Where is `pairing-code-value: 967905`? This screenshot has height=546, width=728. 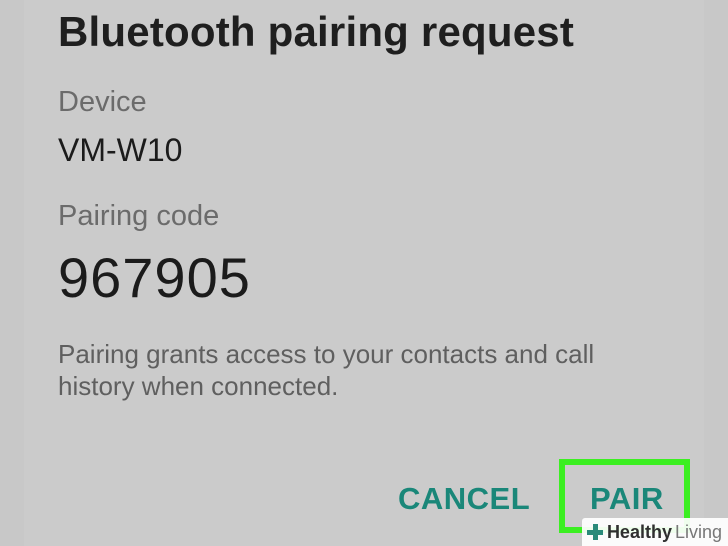 pairing-code-value: 967905 is located at coordinates (154, 277).